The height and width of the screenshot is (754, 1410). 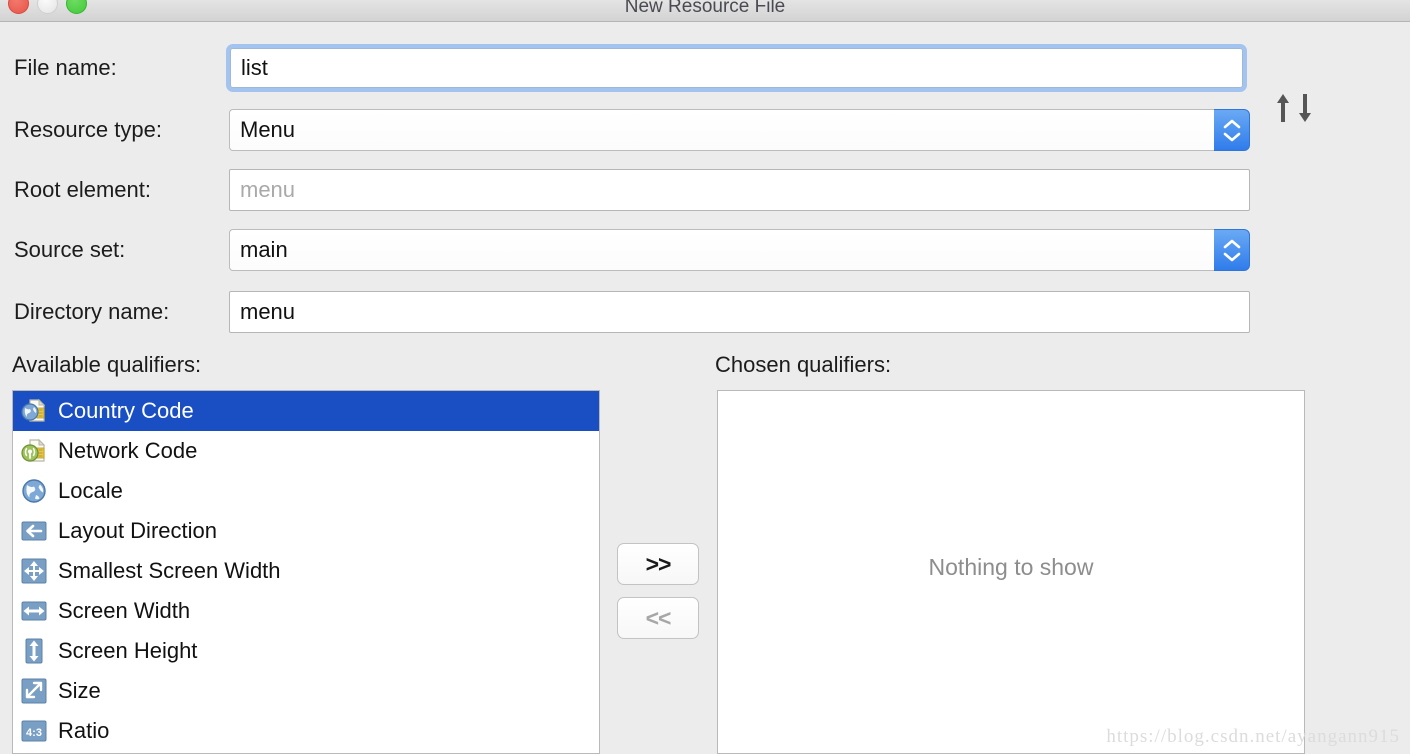 I want to click on root-element-label: Root element:, so click(x=82, y=189).